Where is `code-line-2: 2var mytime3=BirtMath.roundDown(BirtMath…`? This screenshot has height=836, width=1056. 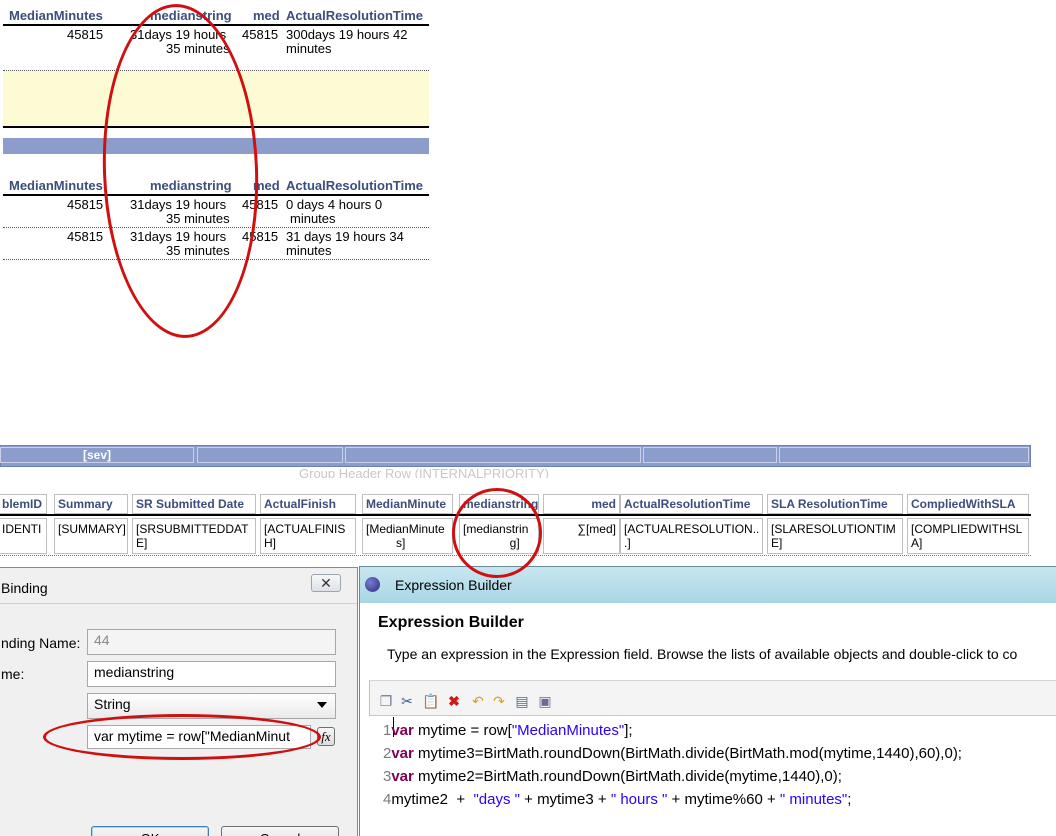 code-line-2: 2var mytime3=BirtMath.roundDown(BirtMath… is located at coordinates (672, 753).